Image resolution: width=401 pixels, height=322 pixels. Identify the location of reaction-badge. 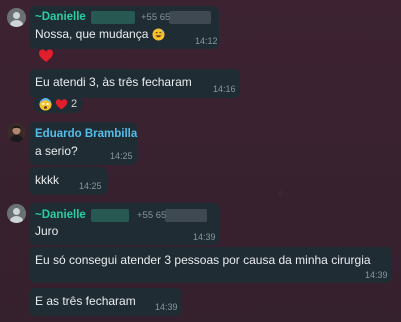
(46, 56).